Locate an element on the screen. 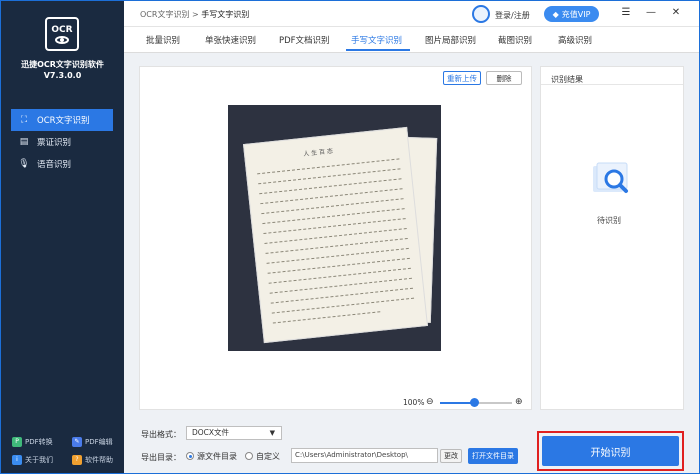 The image size is (700, 474). radio-source-dir is located at coordinates (190, 456).